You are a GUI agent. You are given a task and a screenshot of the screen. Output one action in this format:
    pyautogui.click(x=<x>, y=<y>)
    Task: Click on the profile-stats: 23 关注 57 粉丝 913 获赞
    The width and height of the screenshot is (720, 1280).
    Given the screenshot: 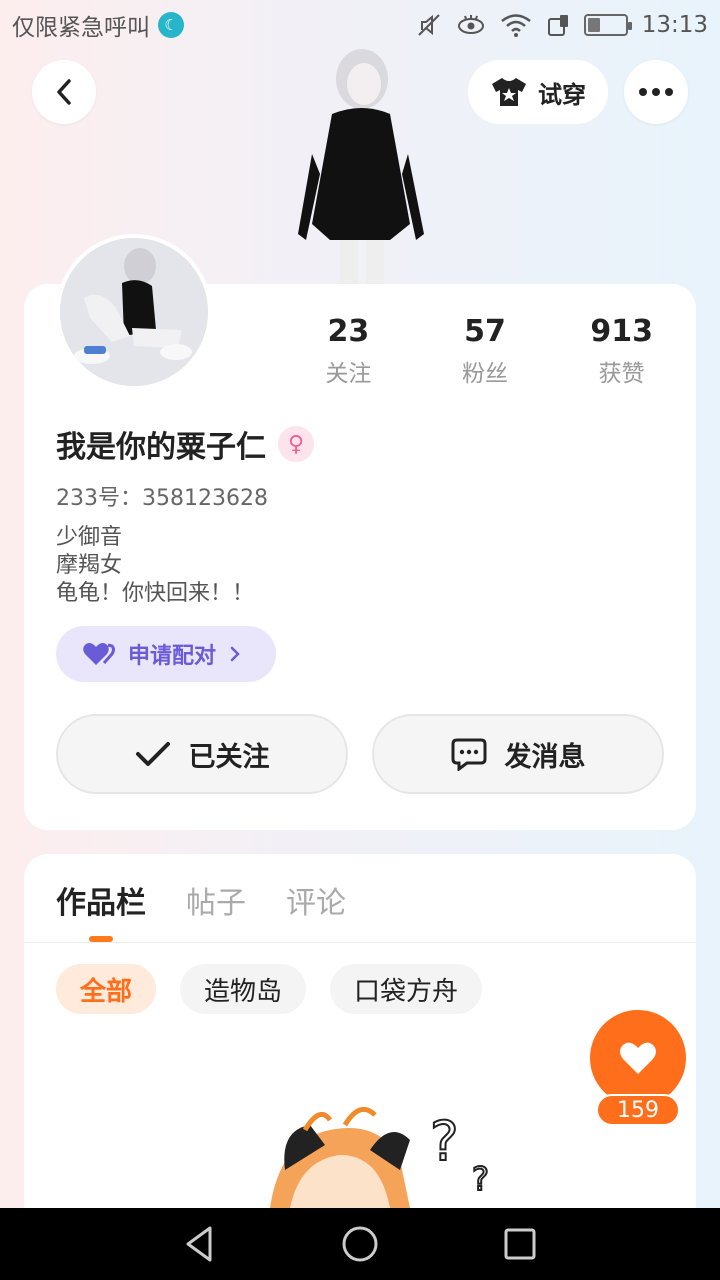 What is the action you would take?
    pyautogui.click(x=485, y=350)
    